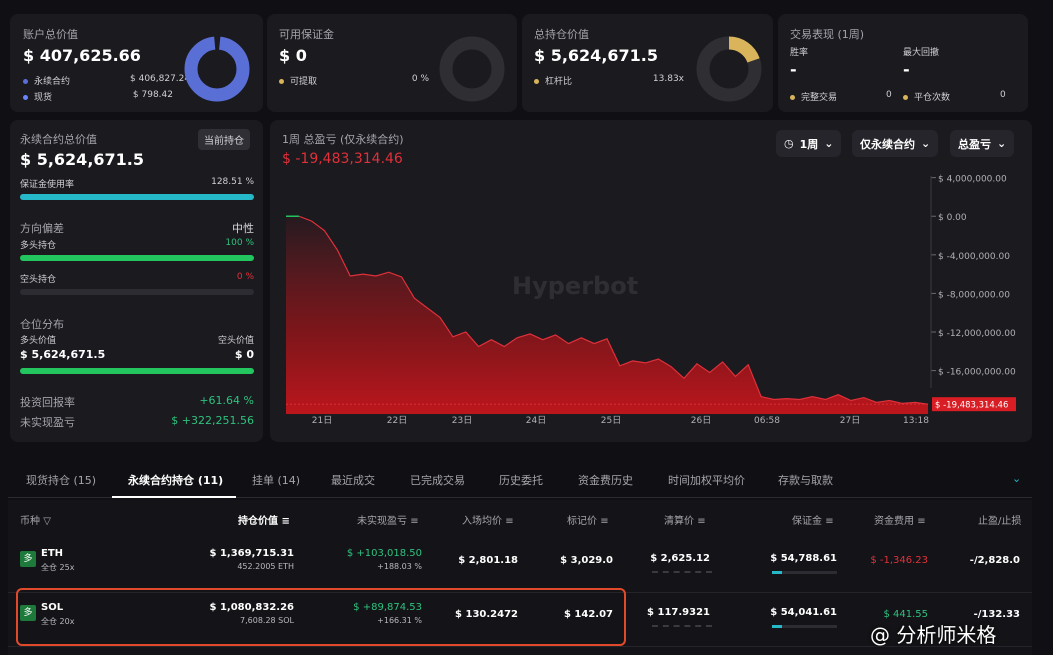 This screenshot has width=1053, height=655. What do you see at coordinates (668, 79) in the screenshot?
I see `leverage-value: 13.83x` at bounding box center [668, 79].